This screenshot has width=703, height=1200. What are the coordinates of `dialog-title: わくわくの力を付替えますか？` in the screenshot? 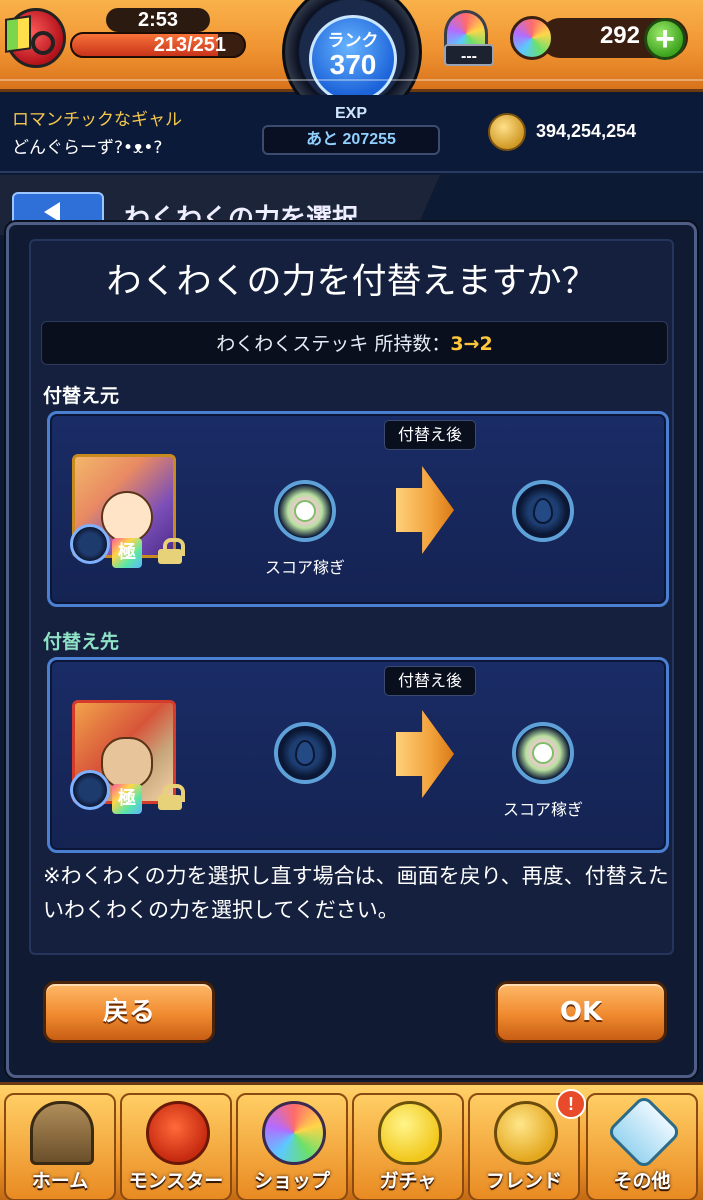 It's located at (351, 282).